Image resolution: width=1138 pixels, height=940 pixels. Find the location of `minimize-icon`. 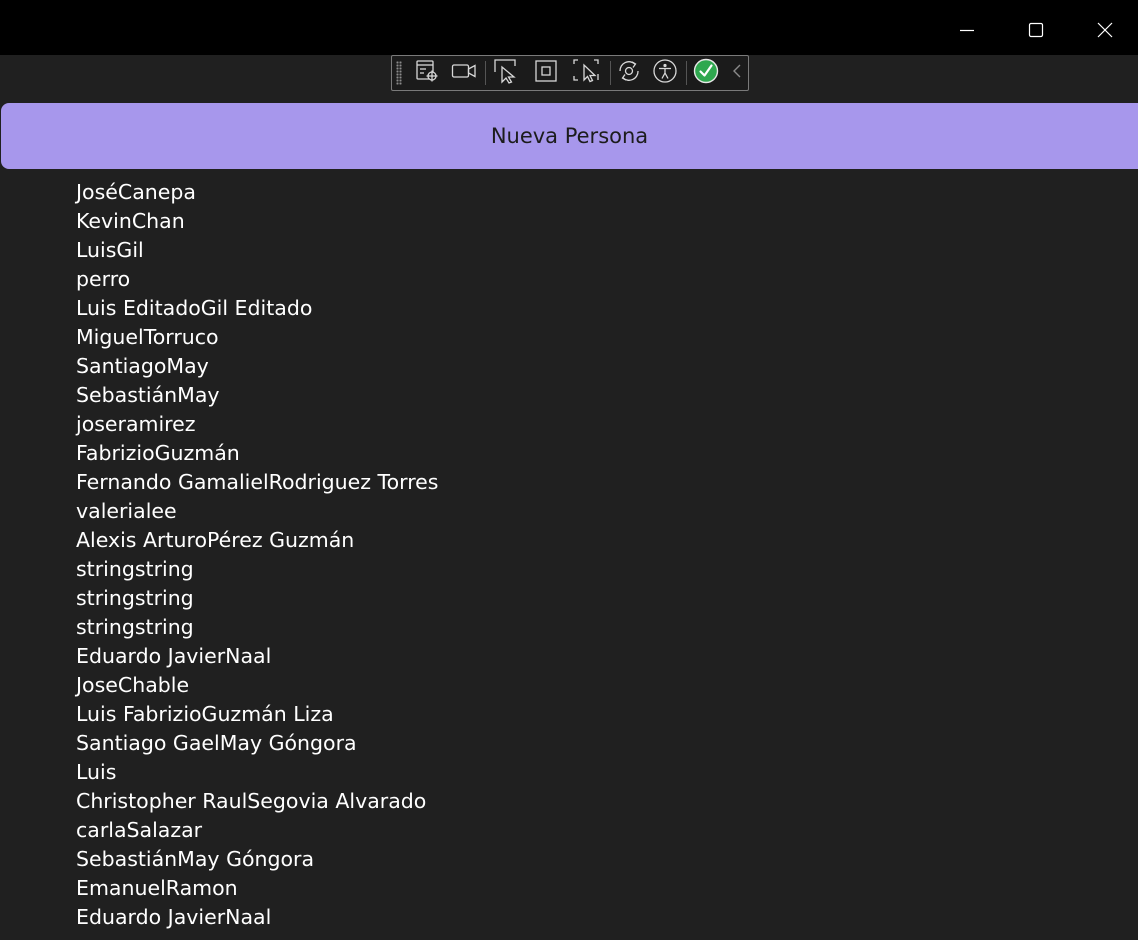

minimize-icon is located at coordinates (967, 30).